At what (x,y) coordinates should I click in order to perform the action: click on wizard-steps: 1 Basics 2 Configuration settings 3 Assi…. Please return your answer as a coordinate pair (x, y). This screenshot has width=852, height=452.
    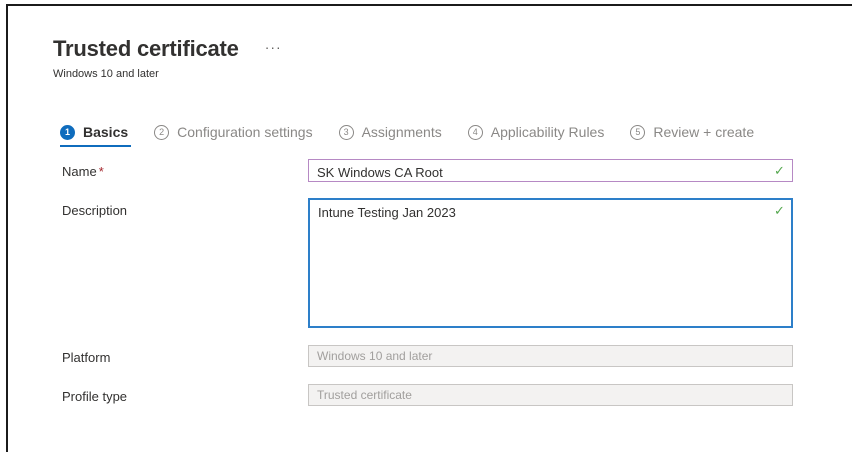
    Looking at the image, I should click on (420, 133).